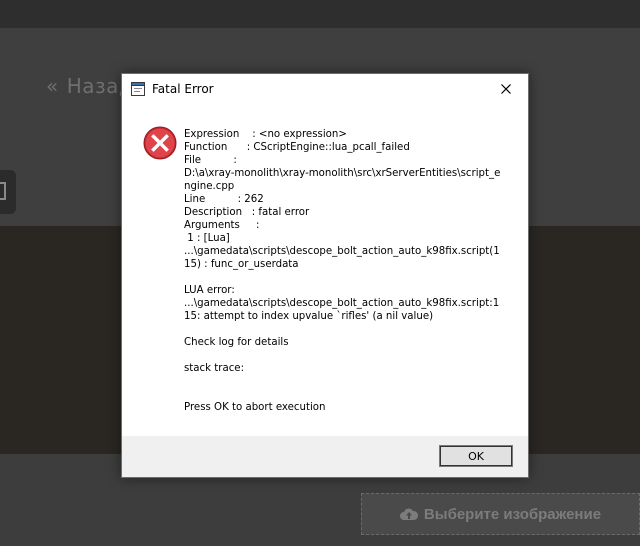  I want to click on upload-image-label: Выберите изображение, so click(512, 514).